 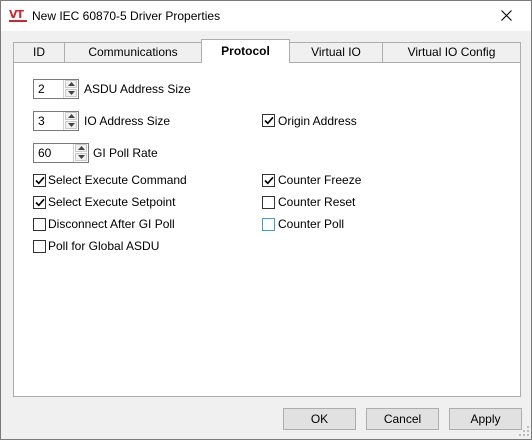 I want to click on tab-communications: Communications, so click(x=133, y=52).